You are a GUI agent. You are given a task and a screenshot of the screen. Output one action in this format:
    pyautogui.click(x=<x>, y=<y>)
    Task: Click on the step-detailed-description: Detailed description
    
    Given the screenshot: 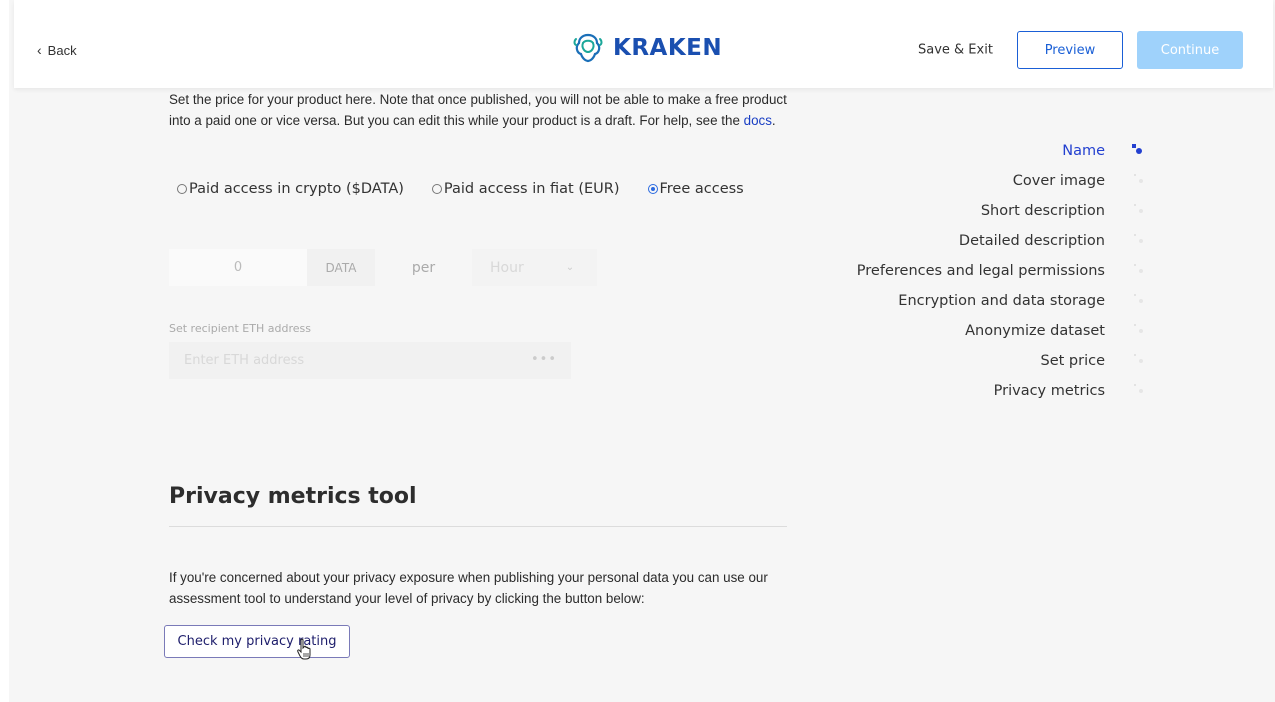 What is the action you would take?
    pyautogui.click(x=1032, y=241)
    